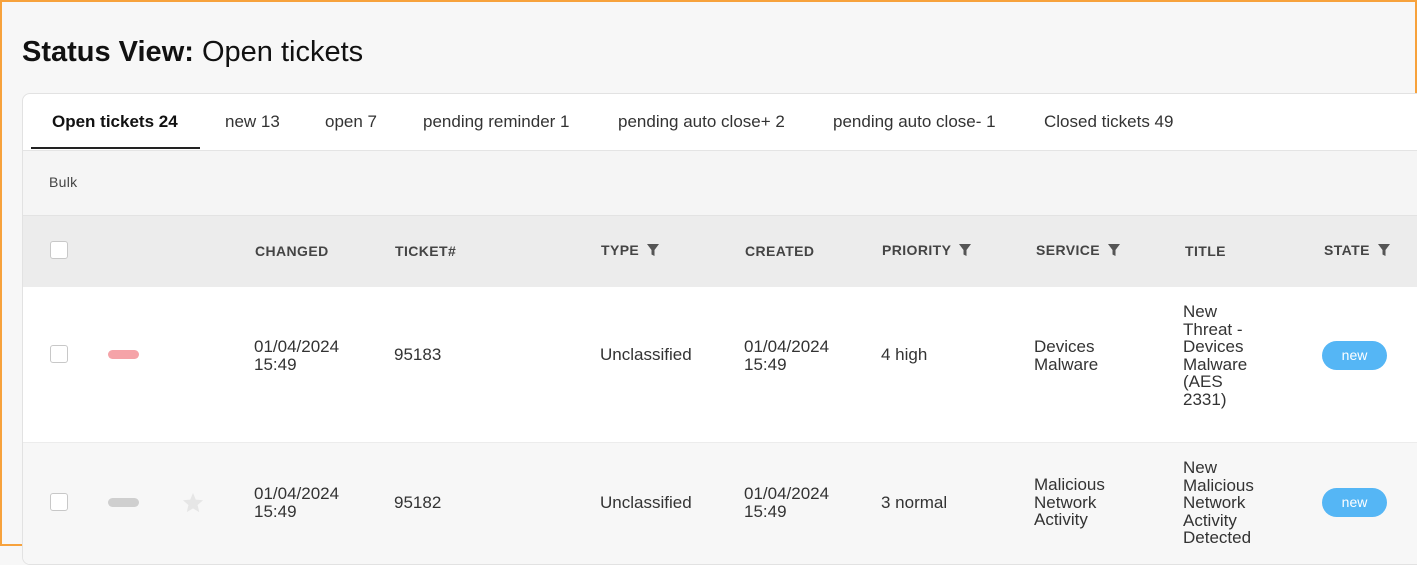  What do you see at coordinates (108, 52) in the screenshot?
I see `page-title-prefix: Status View:` at bounding box center [108, 52].